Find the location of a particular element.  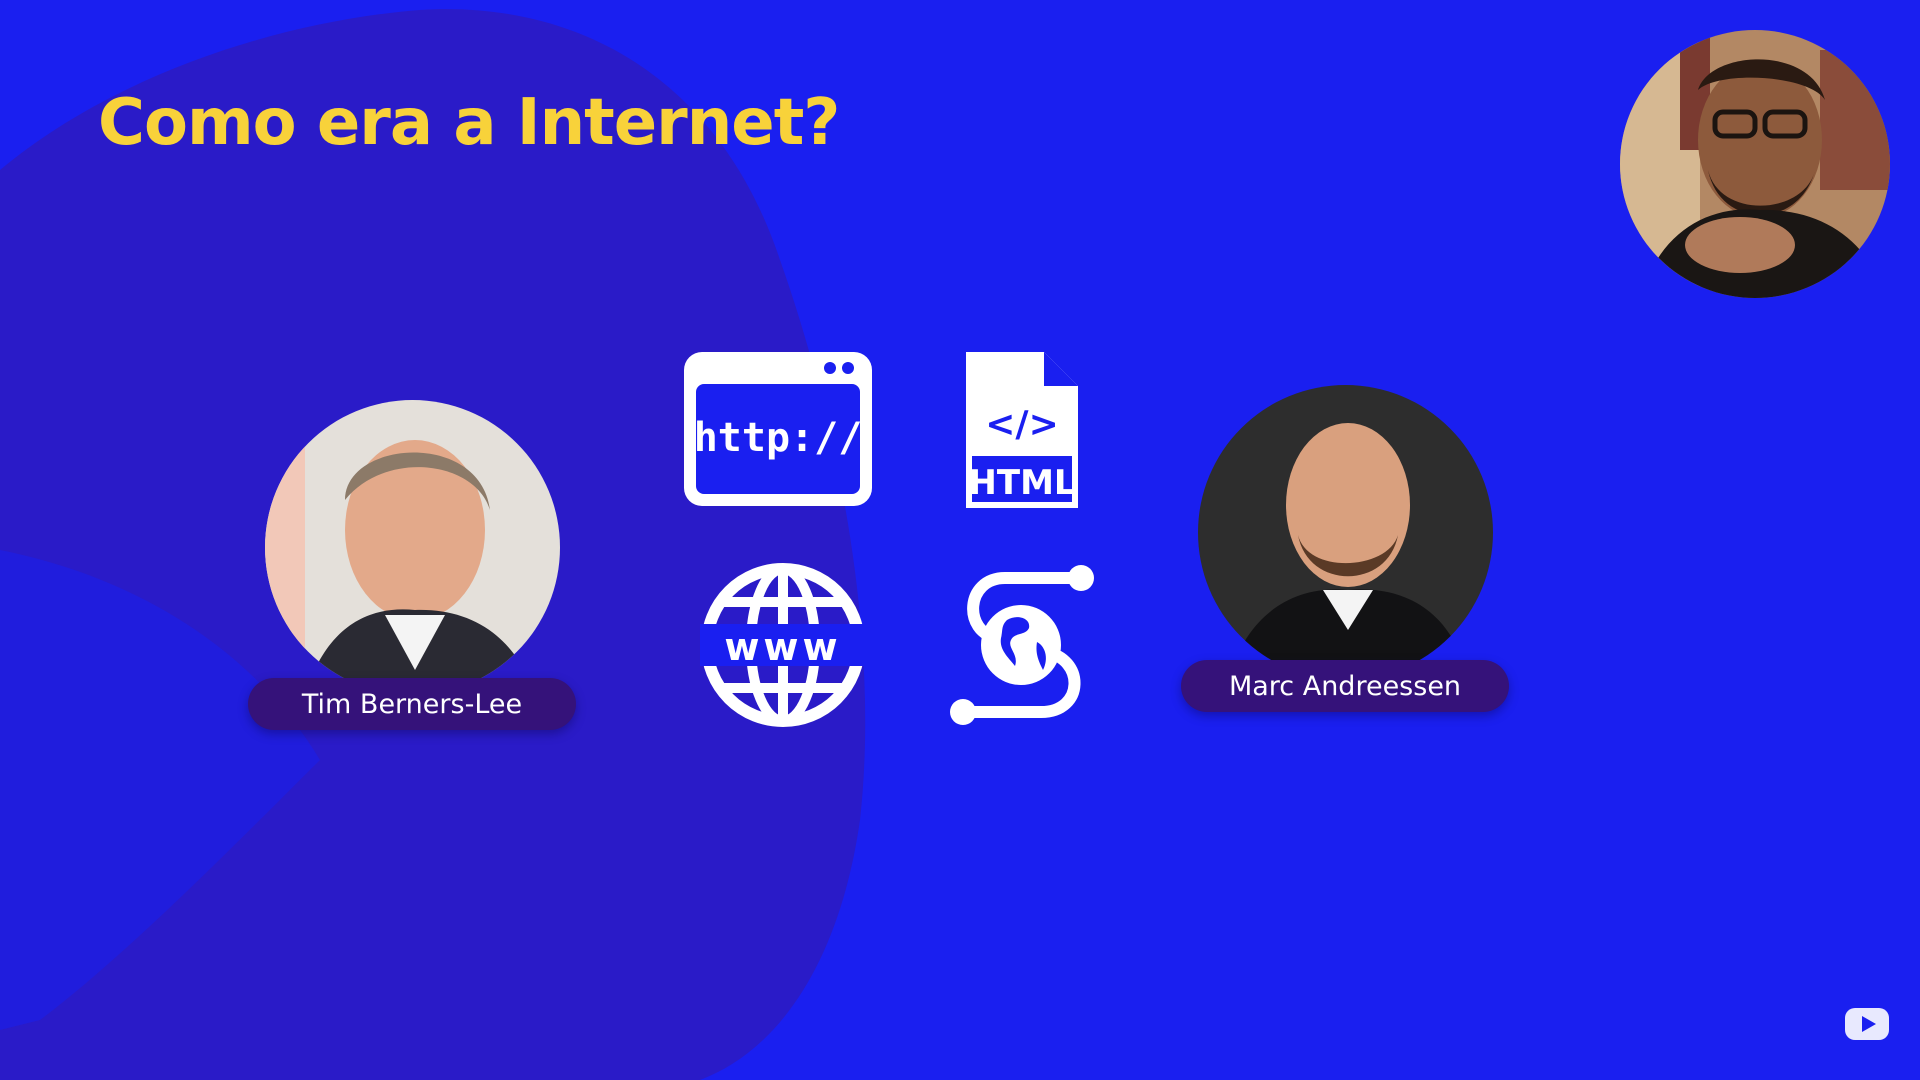

www-globe-icon: www is located at coordinates (783, 645).